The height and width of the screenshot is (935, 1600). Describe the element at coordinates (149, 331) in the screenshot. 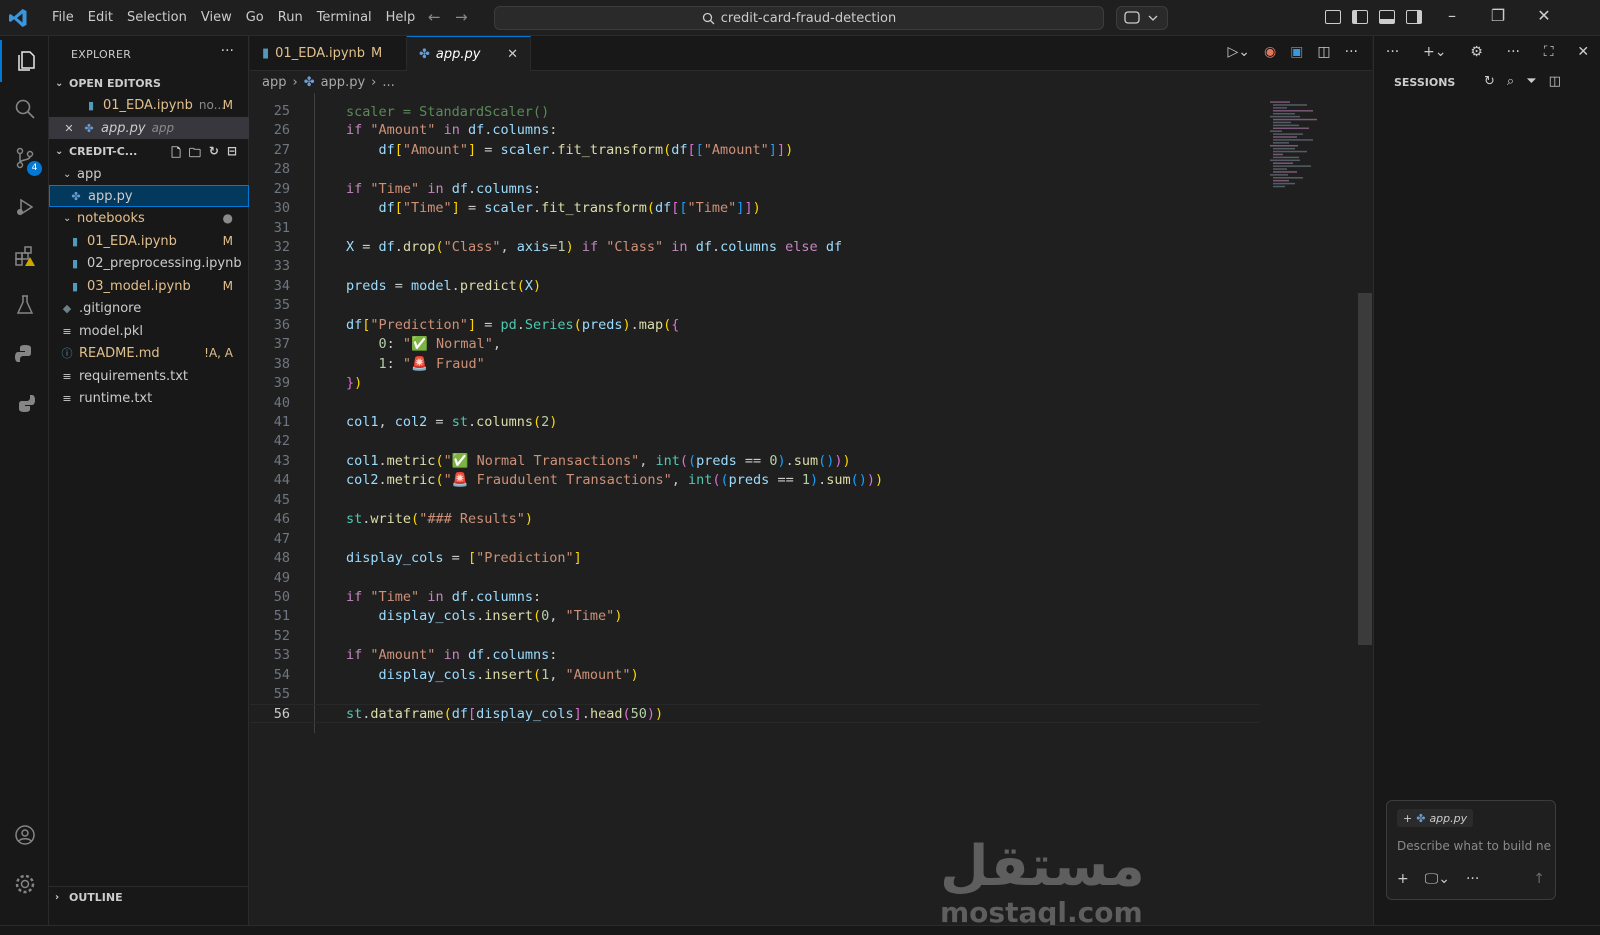

I see `tree-file: ≡ model.pkl` at that location.